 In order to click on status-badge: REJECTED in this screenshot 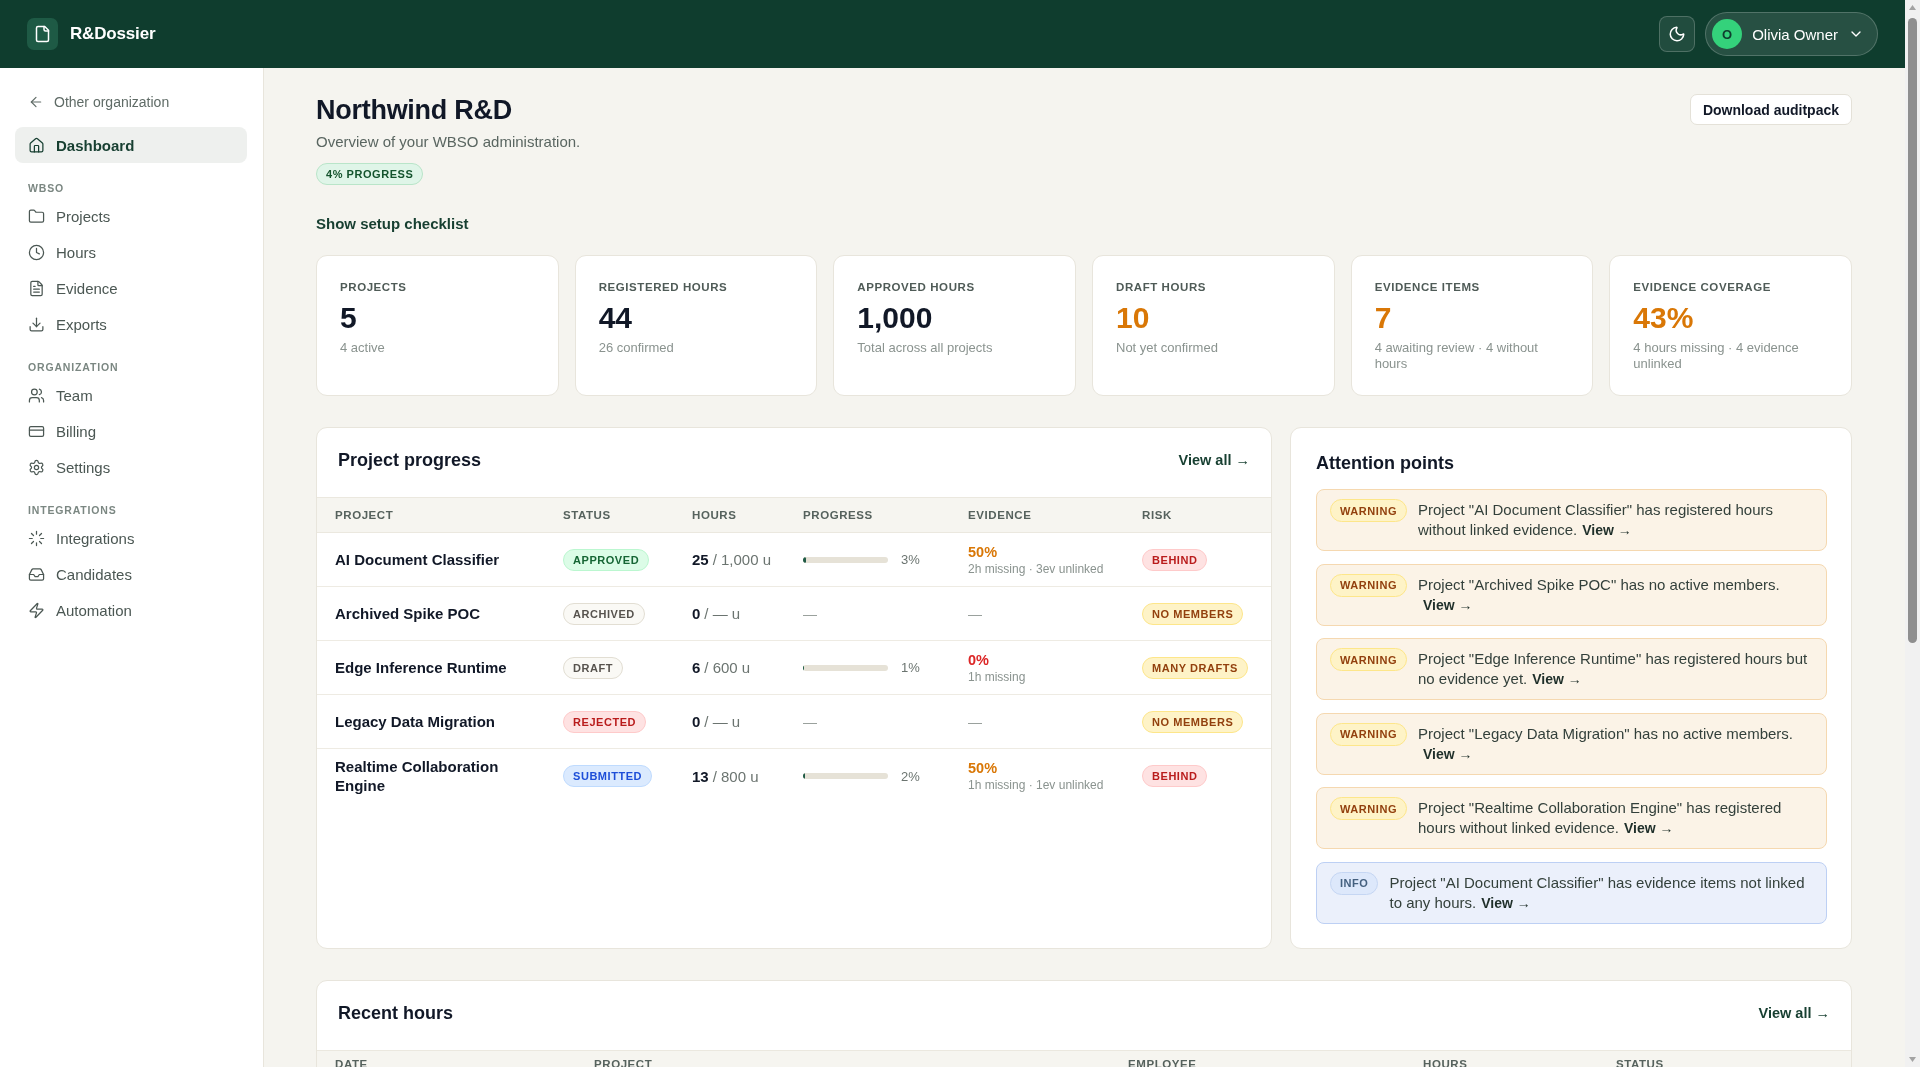, I will do `click(605, 721)`.